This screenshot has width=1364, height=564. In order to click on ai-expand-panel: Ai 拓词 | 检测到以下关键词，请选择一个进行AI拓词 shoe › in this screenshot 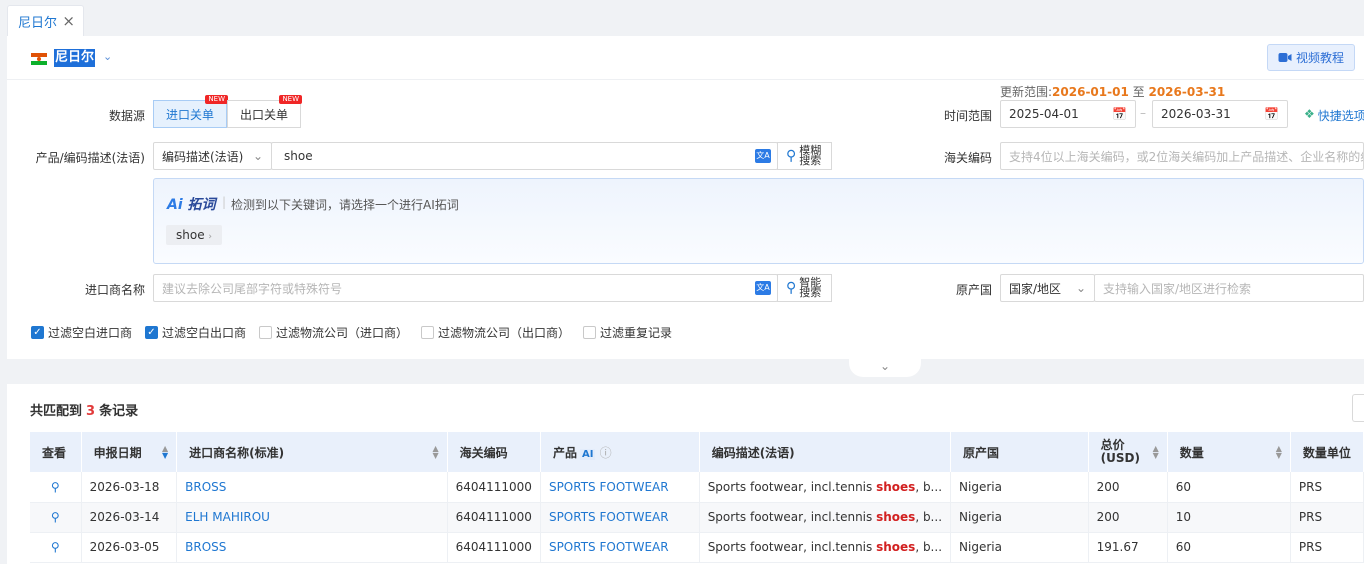, I will do `click(758, 221)`.